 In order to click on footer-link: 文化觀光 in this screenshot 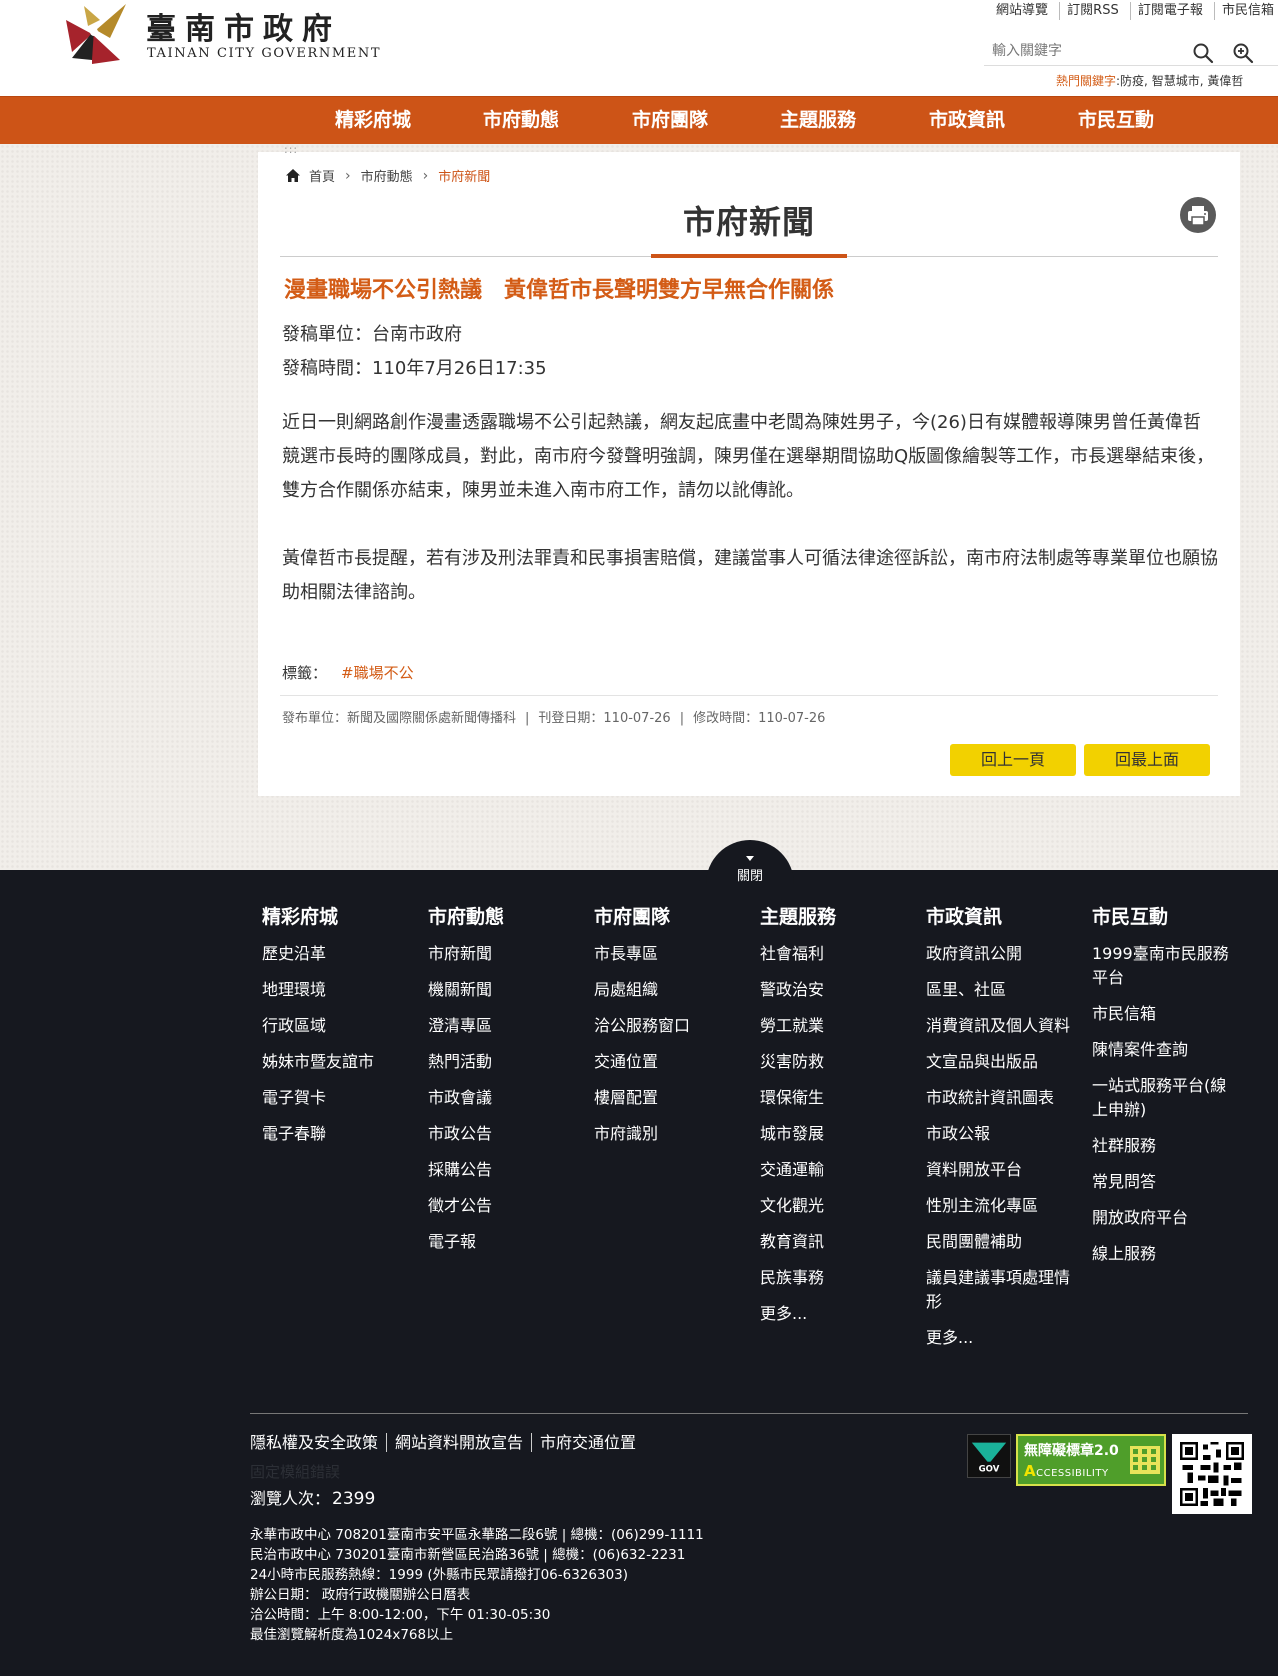, I will do `click(792, 1205)`.